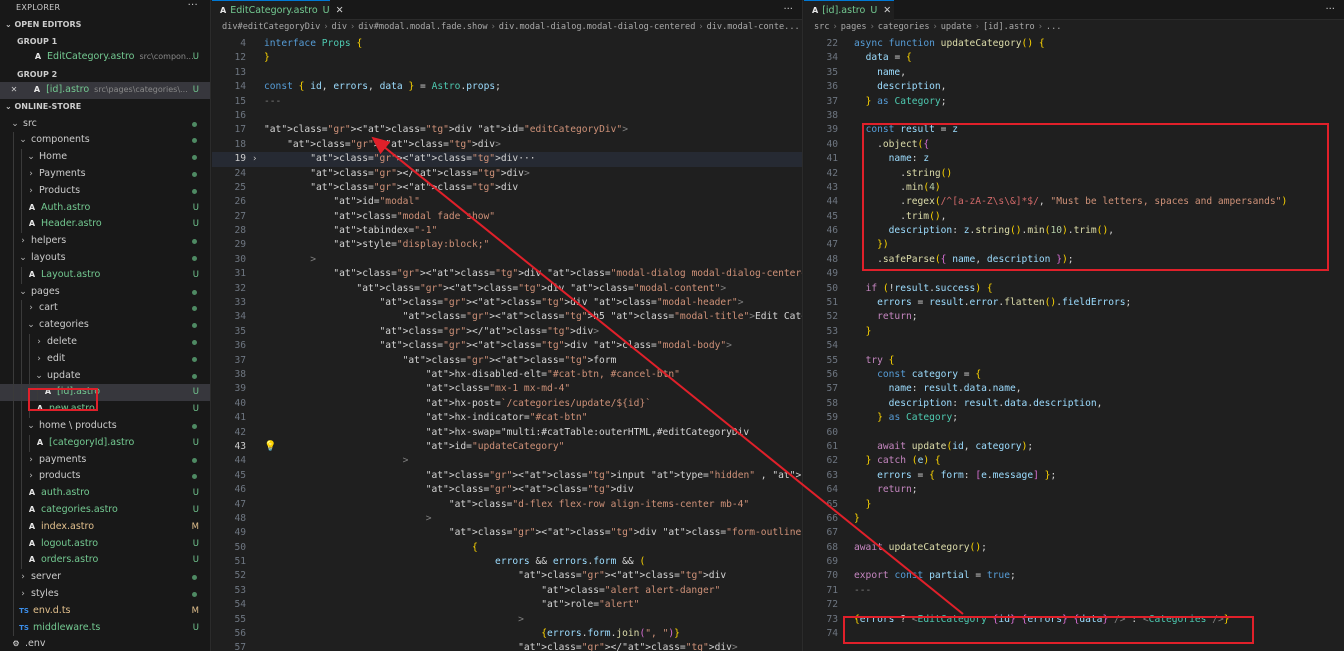 The width and height of the screenshot is (1344, 651). What do you see at coordinates (507, 490) in the screenshot?
I see `code-line: 46 "at">class="gr"><"at">class="tg">div` at bounding box center [507, 490].